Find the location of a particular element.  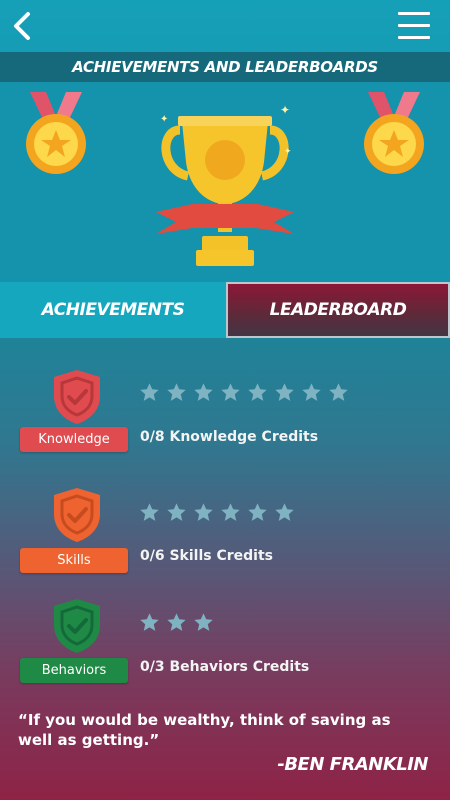

top-bar is located at coordinates (225, 26).